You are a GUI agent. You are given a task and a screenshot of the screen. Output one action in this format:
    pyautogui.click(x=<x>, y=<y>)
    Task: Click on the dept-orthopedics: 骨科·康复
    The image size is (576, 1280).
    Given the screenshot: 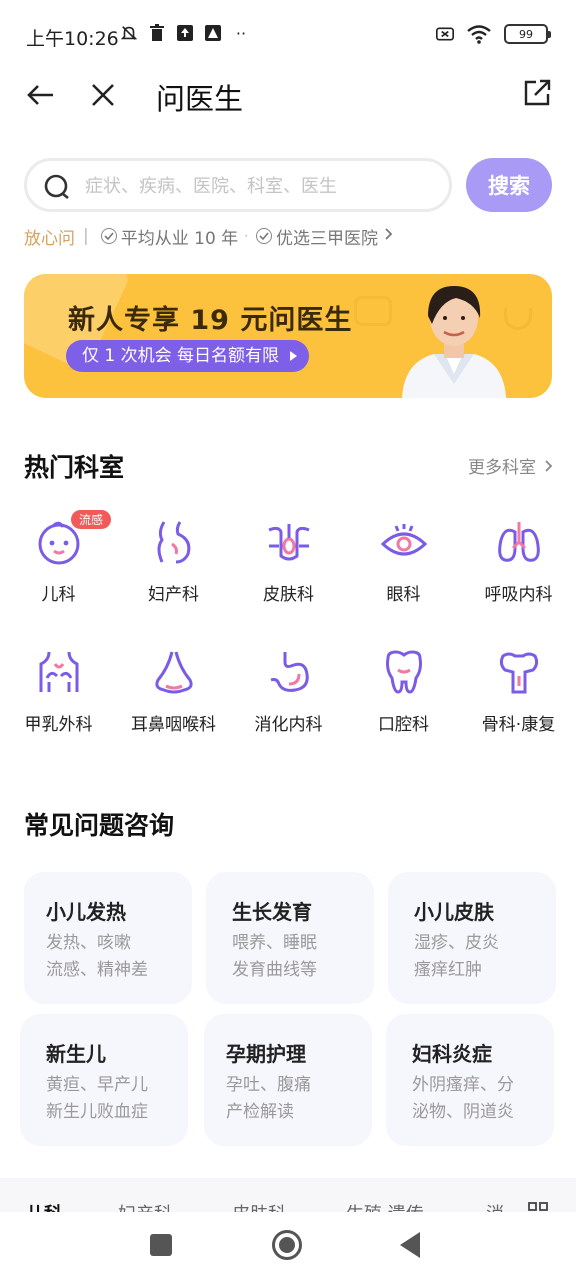 What is the action you would take?
    pyautogui.click(x=518, y=691)
    